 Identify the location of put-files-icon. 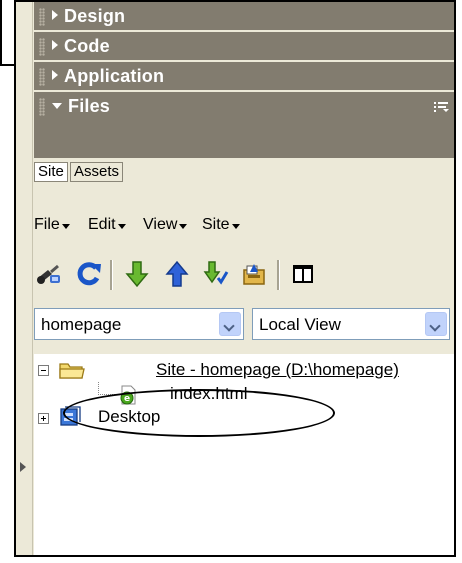
(177, 274).